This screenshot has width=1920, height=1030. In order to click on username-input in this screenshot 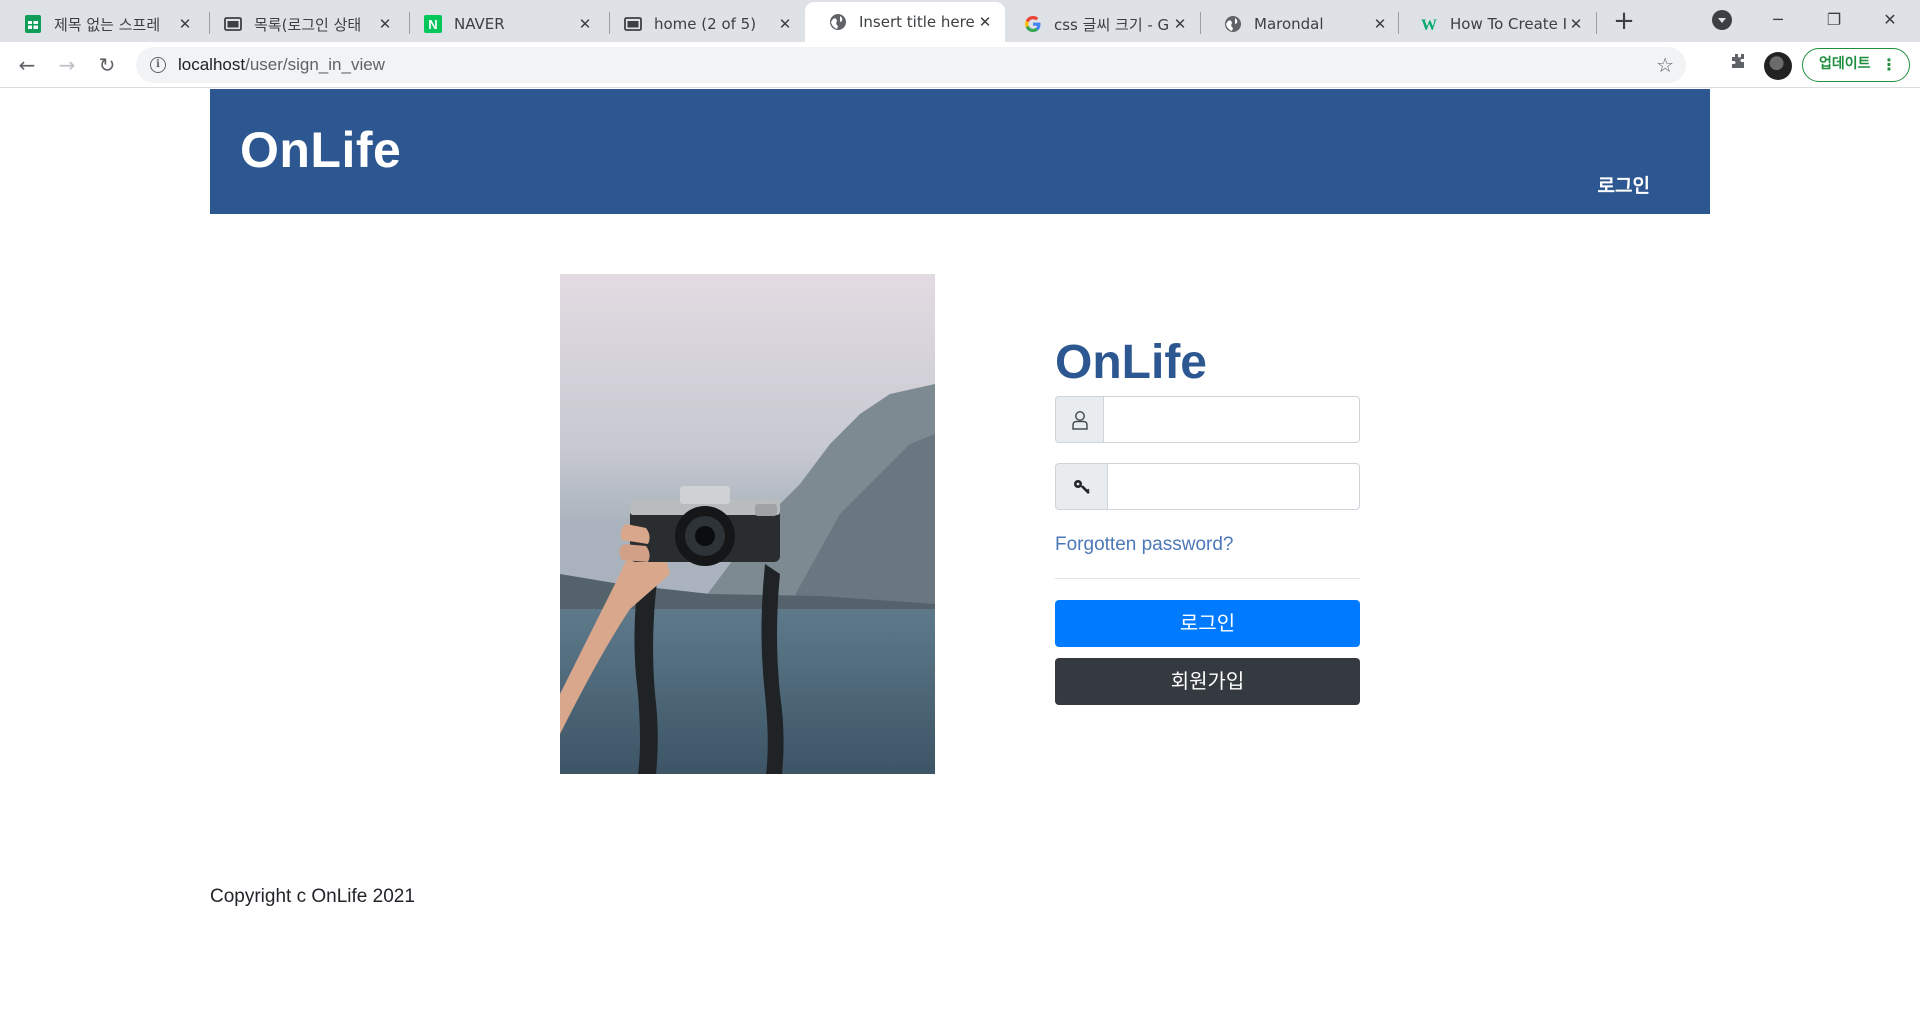, I will do `click(1231, 419)`.